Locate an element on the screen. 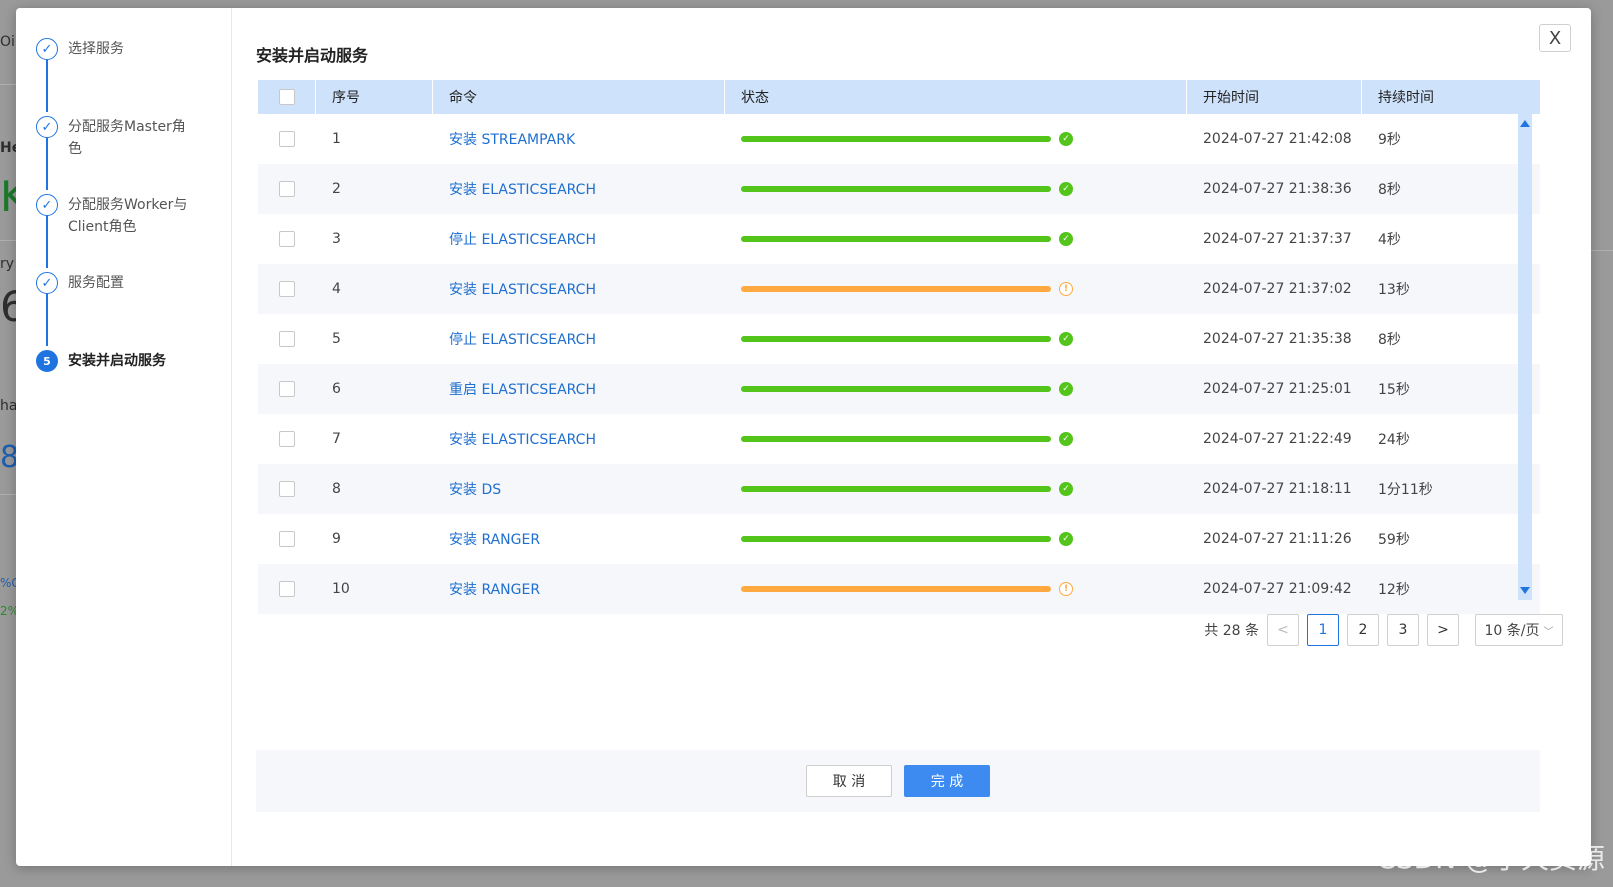  command-link: 重启 ELASTICSEARCH is located at coordinates (522, 389).